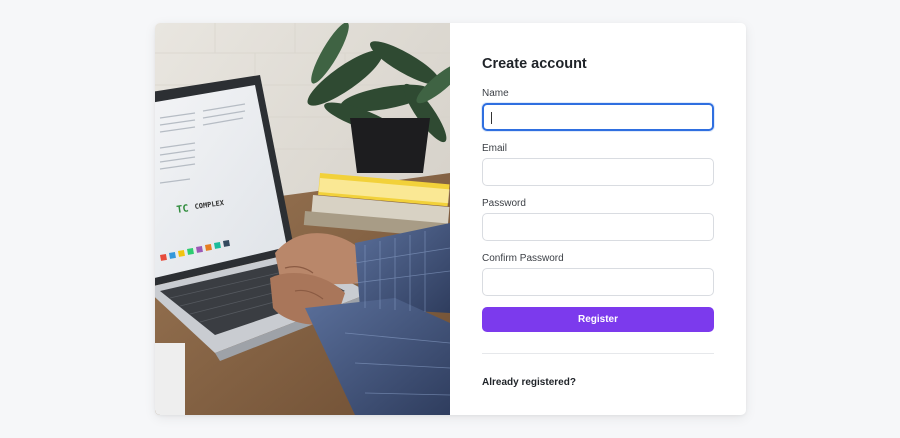 Image resolution: width=900 pixels, height=438 pixels. Describe the element at coordinates (529, 382) in the screenshot. I see `already-registered-link: Already registered?` at that location.